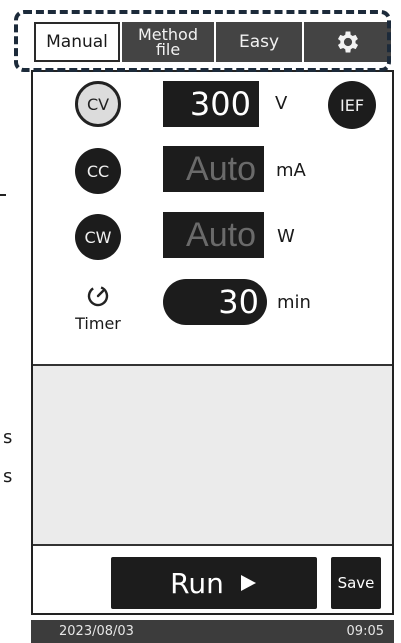 This screenshot has width=401, height=643. What do you see at coordinates (211, 104) in the screenshot?
I see `voltage-field: 300` at bounding box center [211, 104].